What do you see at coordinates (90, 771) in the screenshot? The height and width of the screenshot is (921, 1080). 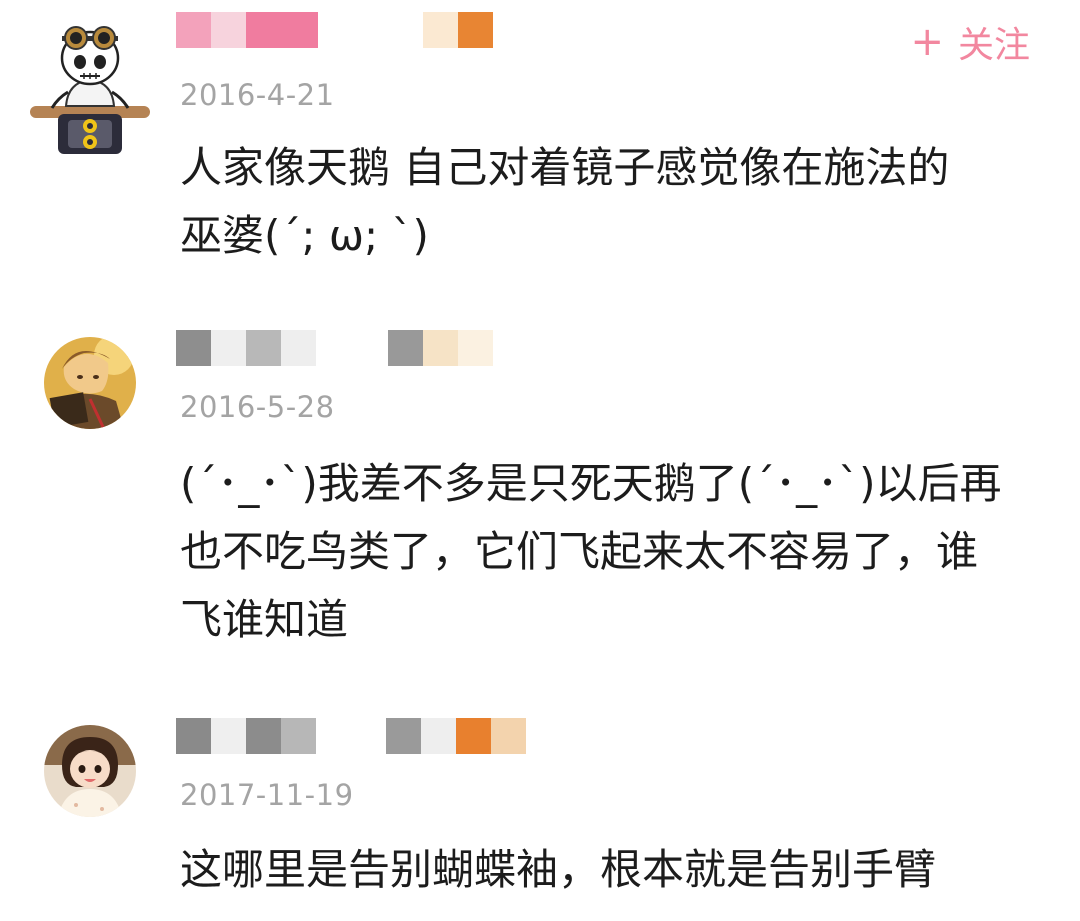 I see `anime-girl-avatar` at bounding box center [90, 771].